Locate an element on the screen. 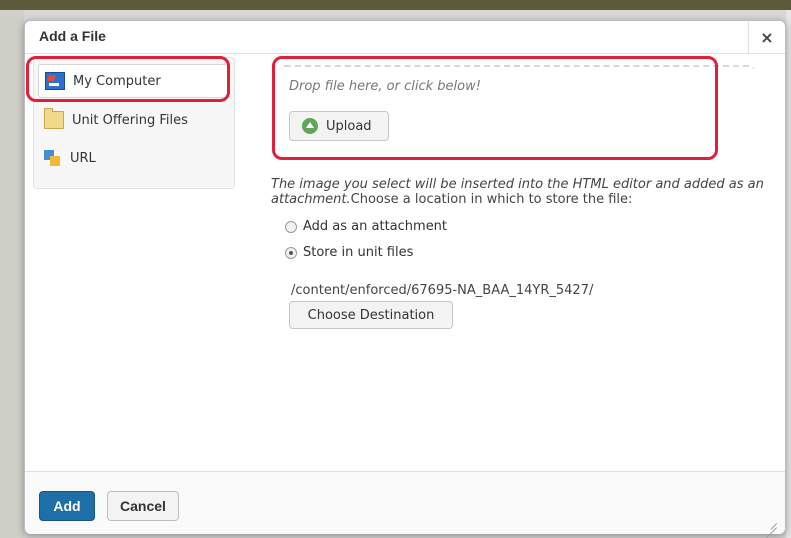 The image size is (791, 538). file-source-panel: My Computer Unit Offering Files URL is located at coordinates (134, 123).